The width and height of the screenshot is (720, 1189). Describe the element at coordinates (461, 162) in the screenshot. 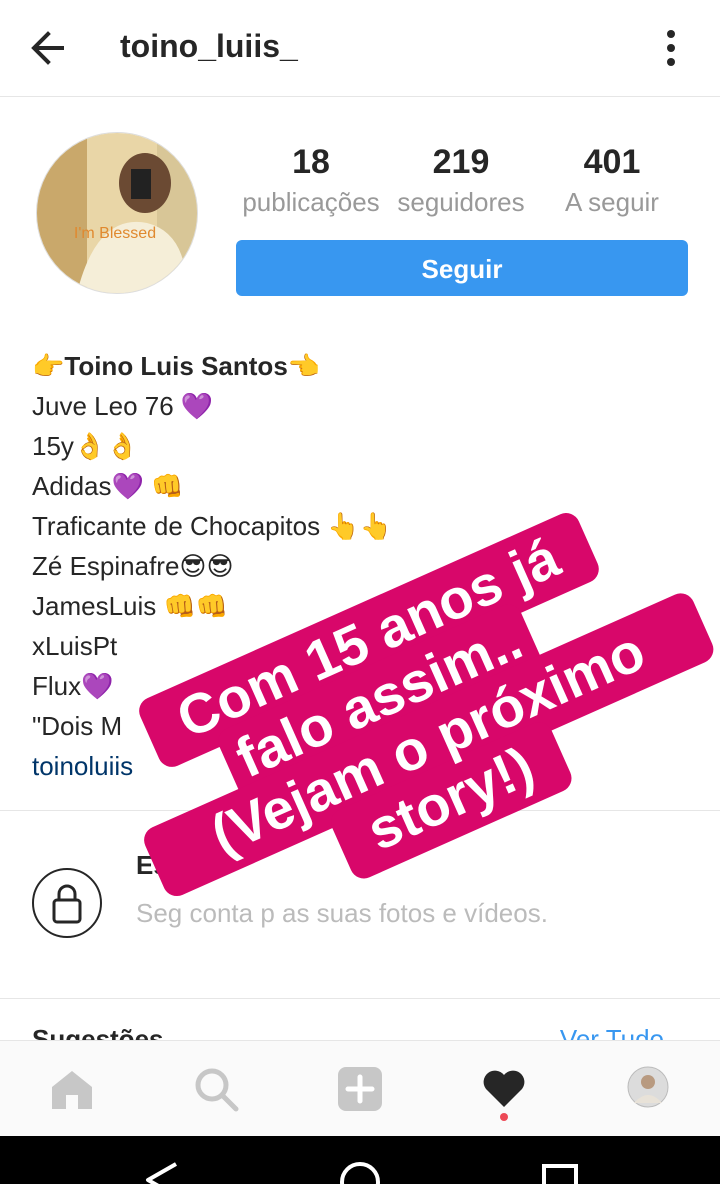

I see `stat-followers-count: 219` at that location.